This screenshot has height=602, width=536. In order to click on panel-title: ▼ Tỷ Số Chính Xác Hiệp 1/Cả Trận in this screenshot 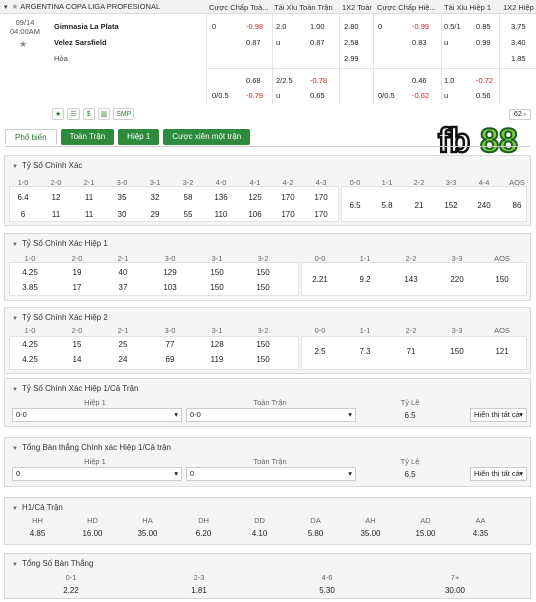, I will do `click(75, 388)`.